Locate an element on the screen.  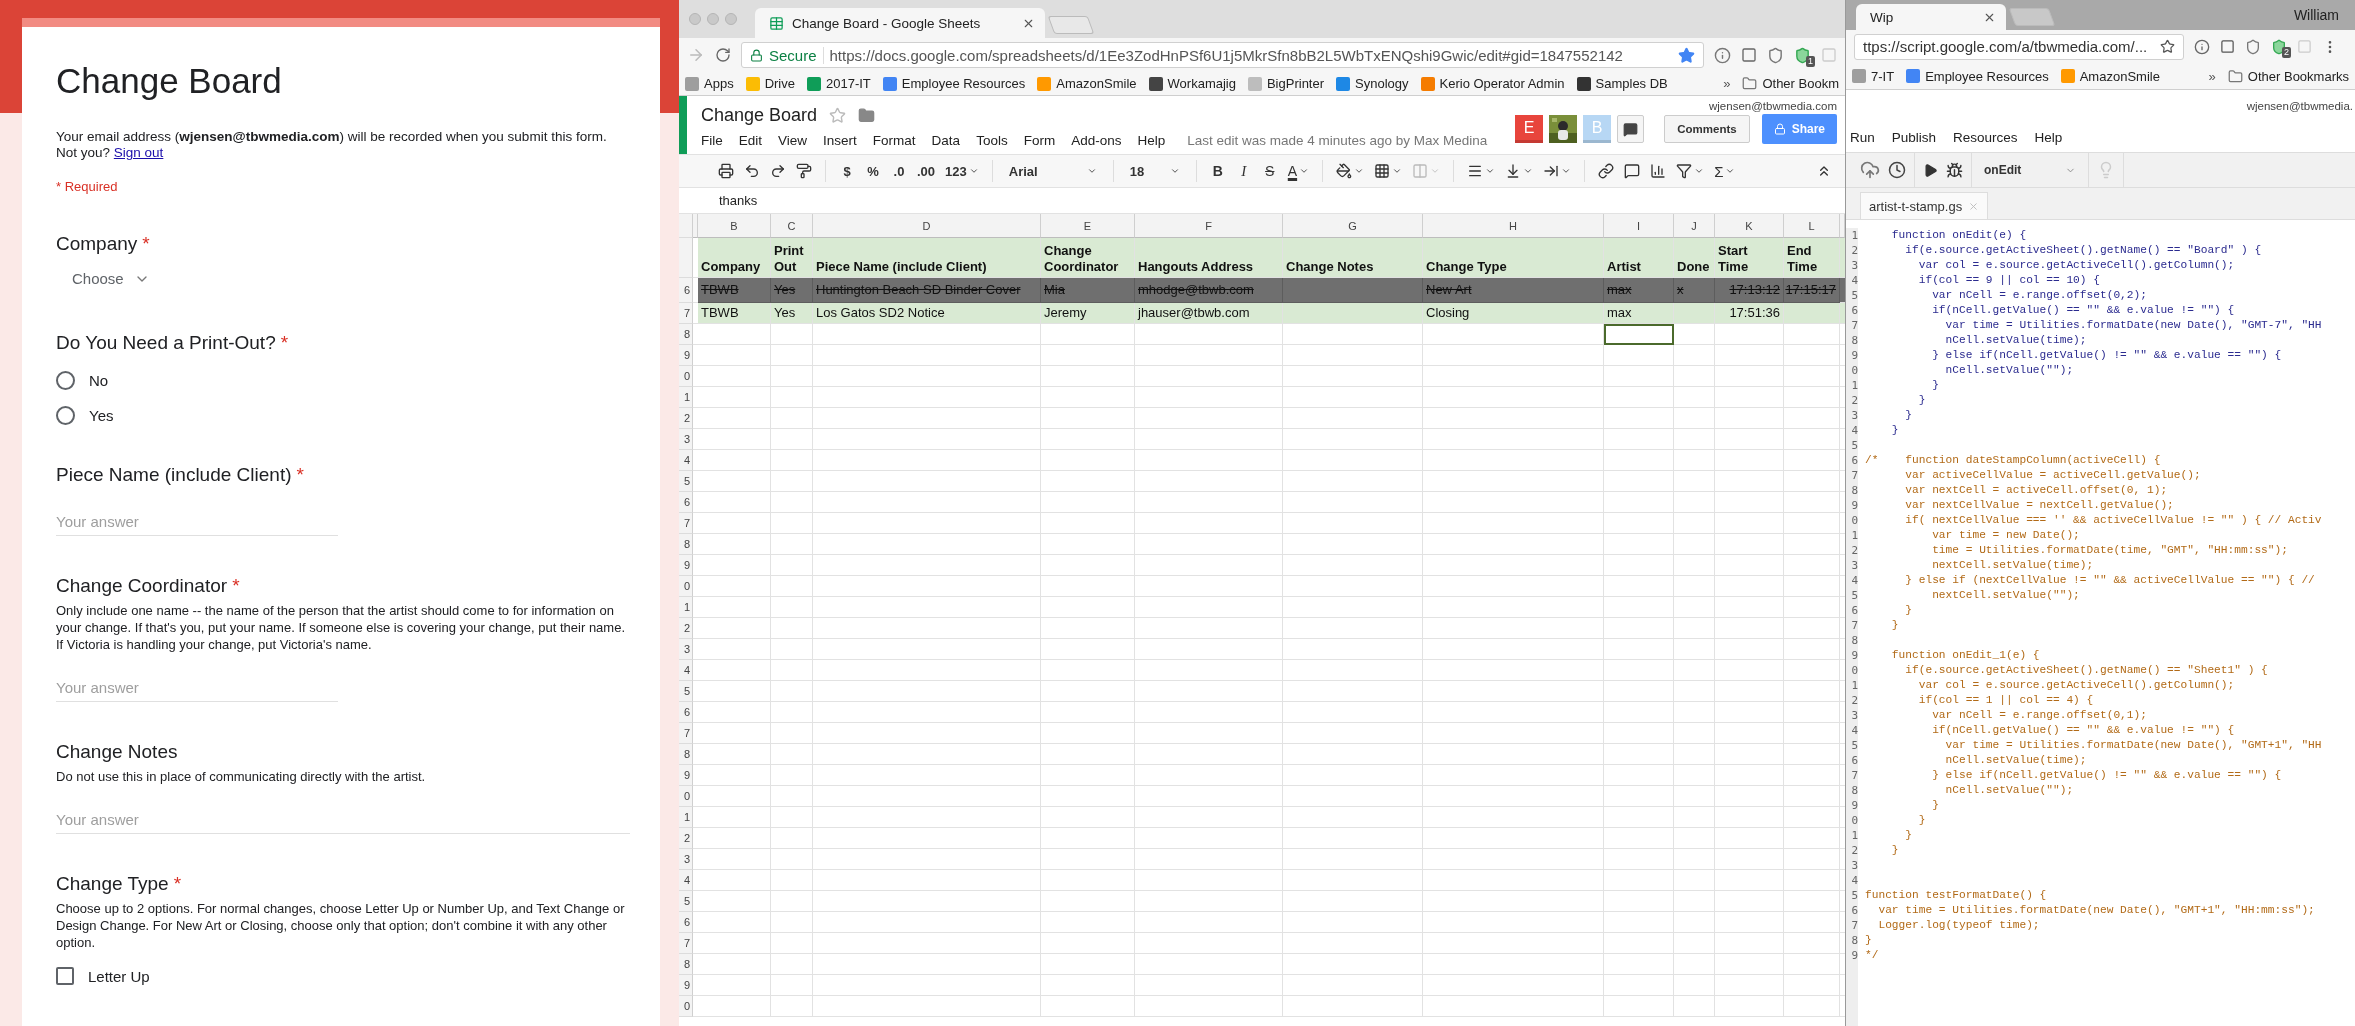
bug-icon is located at coordinates (1954, 170).